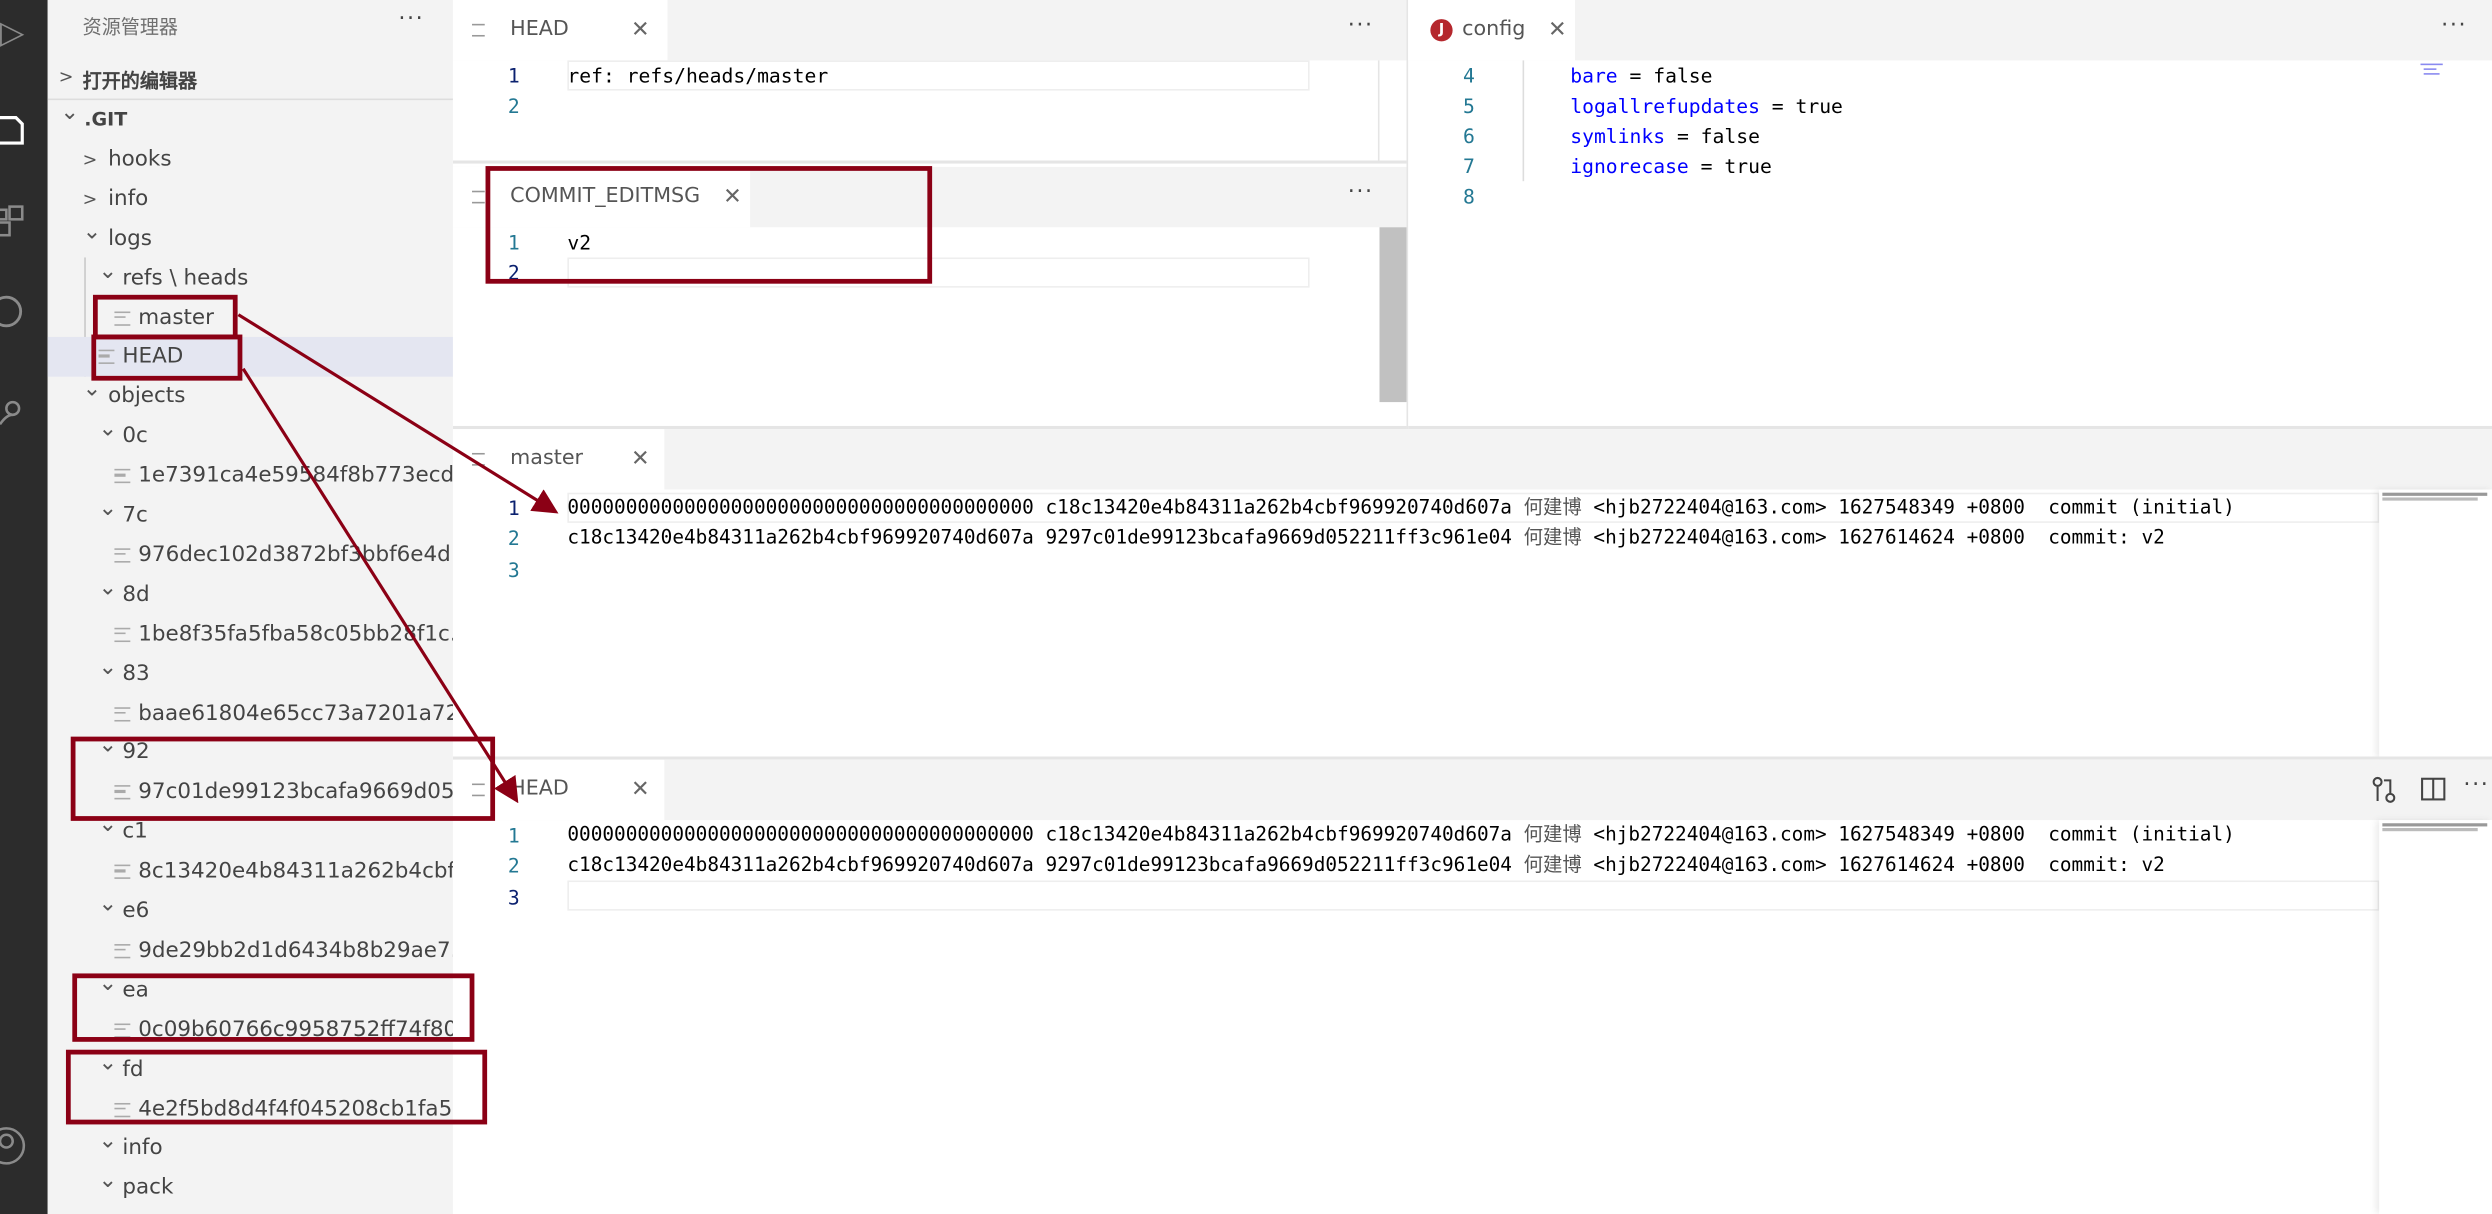 This screenshot has height=1214, width=2492. I want to click on annotation-box-master, so click(165, 317).